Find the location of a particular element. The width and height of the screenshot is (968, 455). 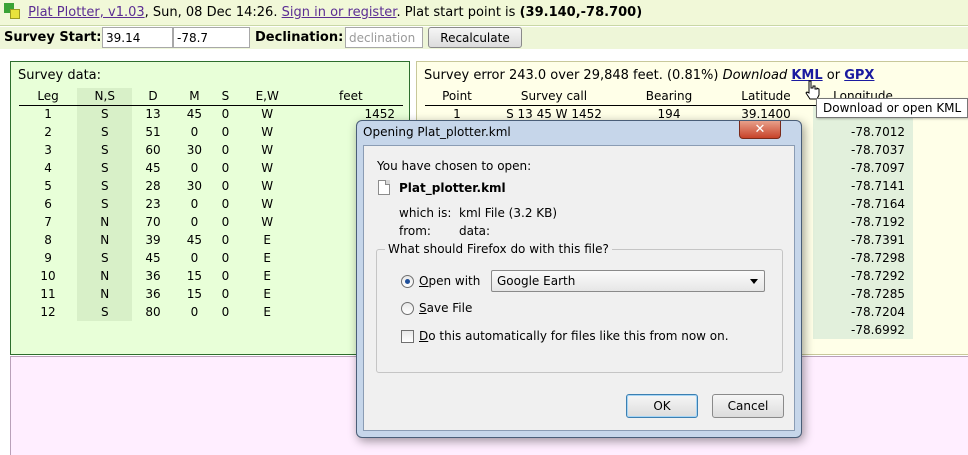

table-cell: 45 is located at coordinates (194, 114).